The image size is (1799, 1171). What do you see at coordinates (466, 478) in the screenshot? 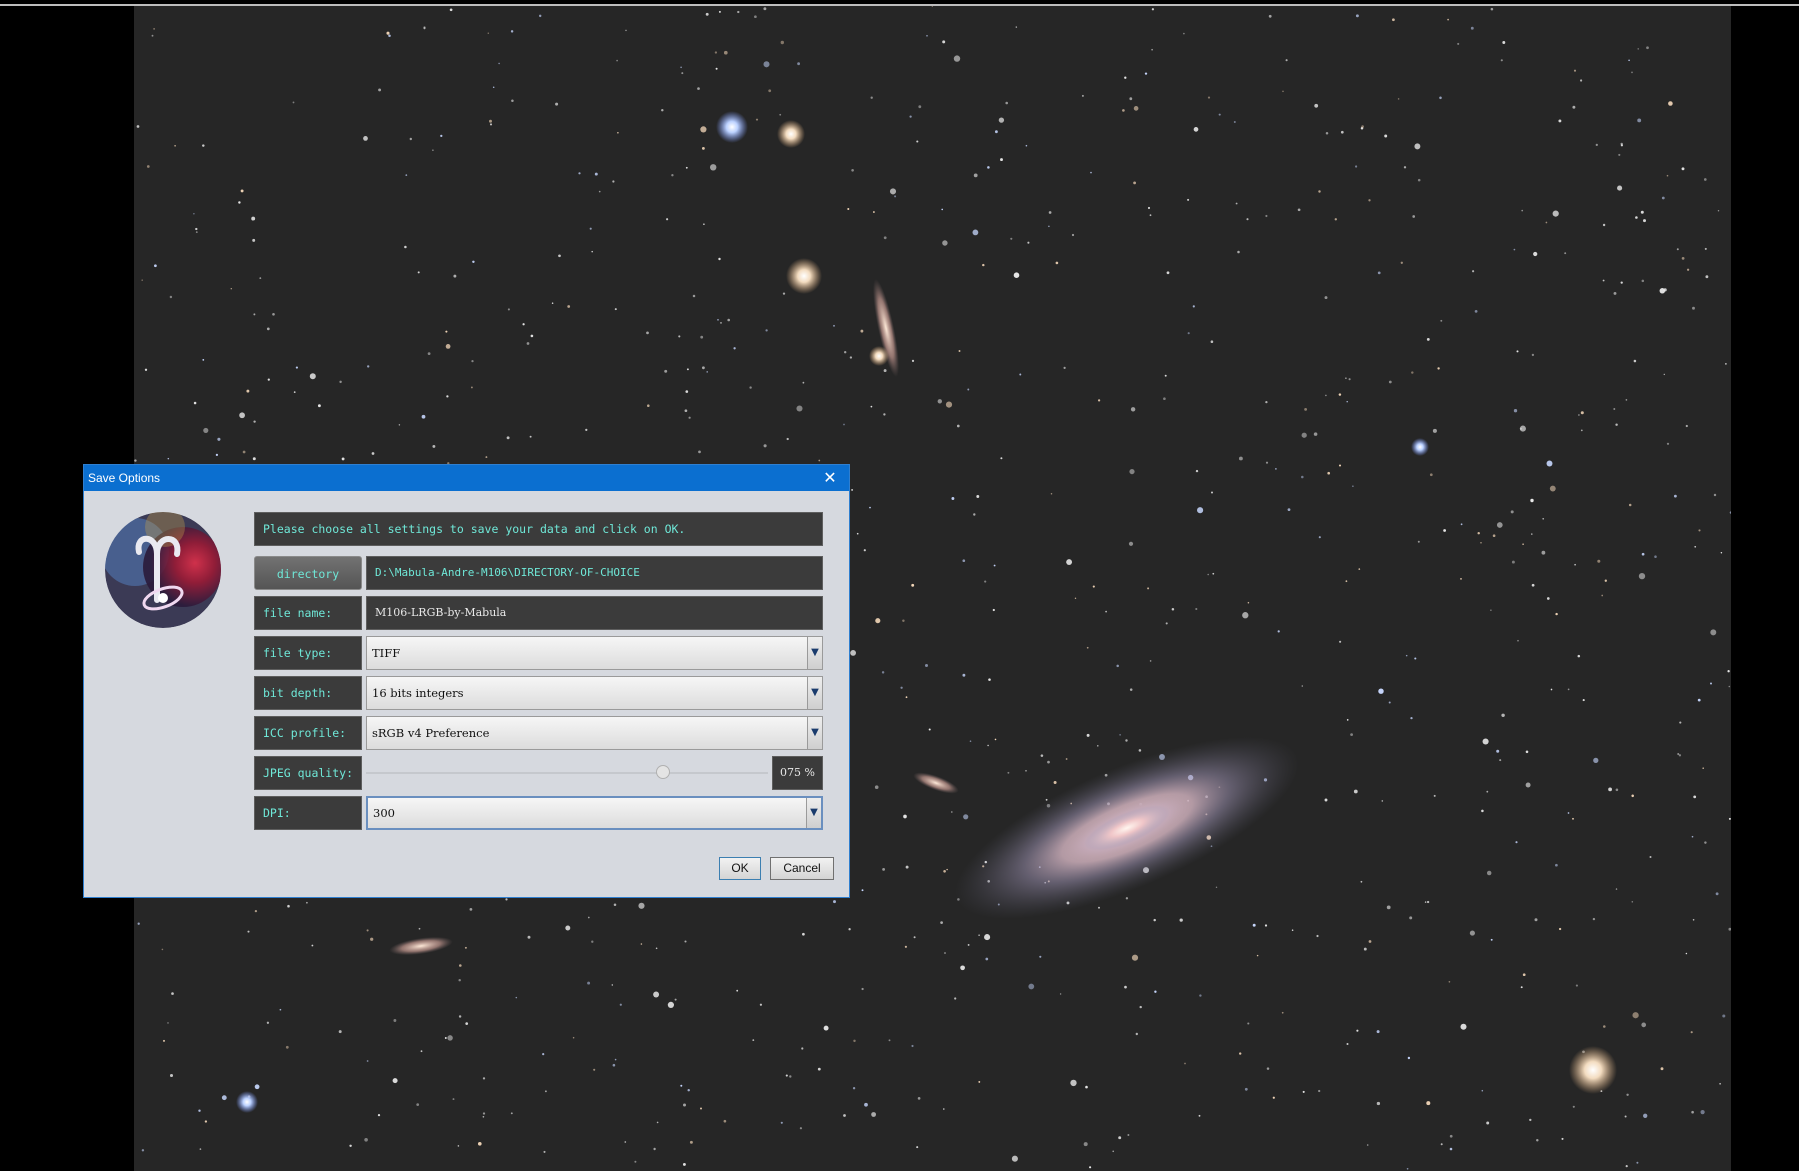
I see `dialog-titlebar: Save Options ✕` at bounding box center [466, 478].